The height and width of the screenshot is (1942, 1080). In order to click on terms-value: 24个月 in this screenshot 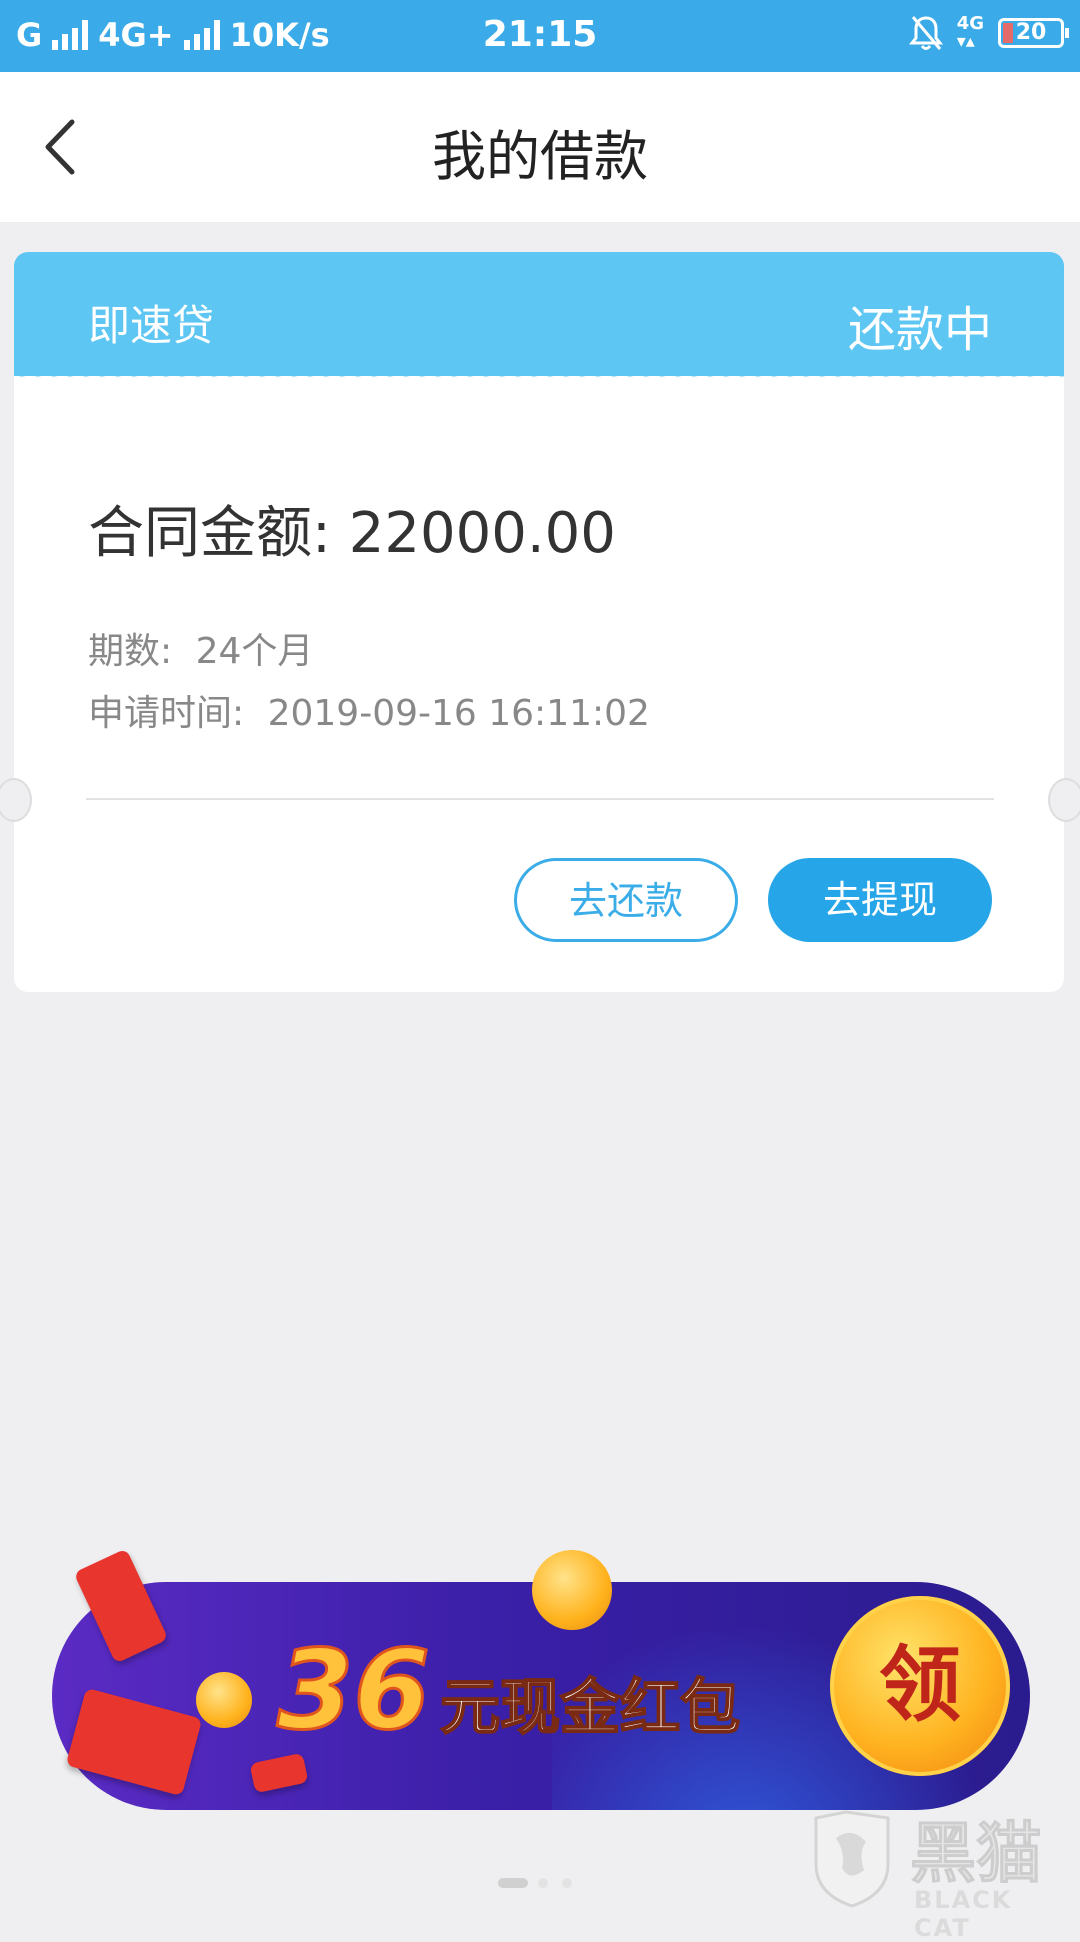, I will do `click(254, 651)`.